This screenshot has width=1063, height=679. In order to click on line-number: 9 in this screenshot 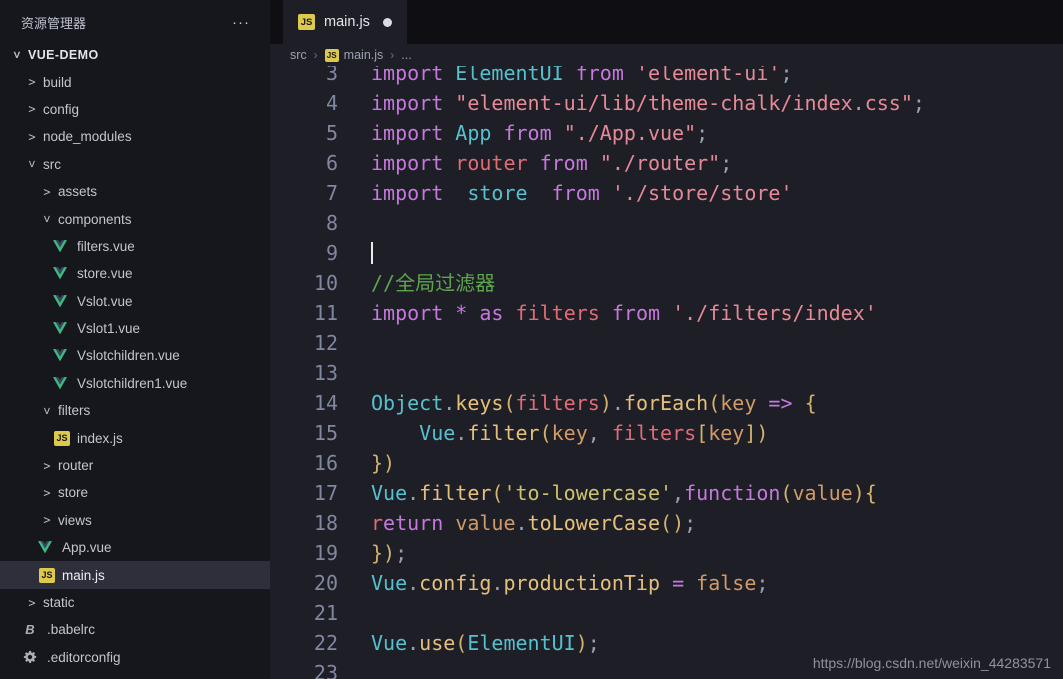, I will do `click(331, 253)`.